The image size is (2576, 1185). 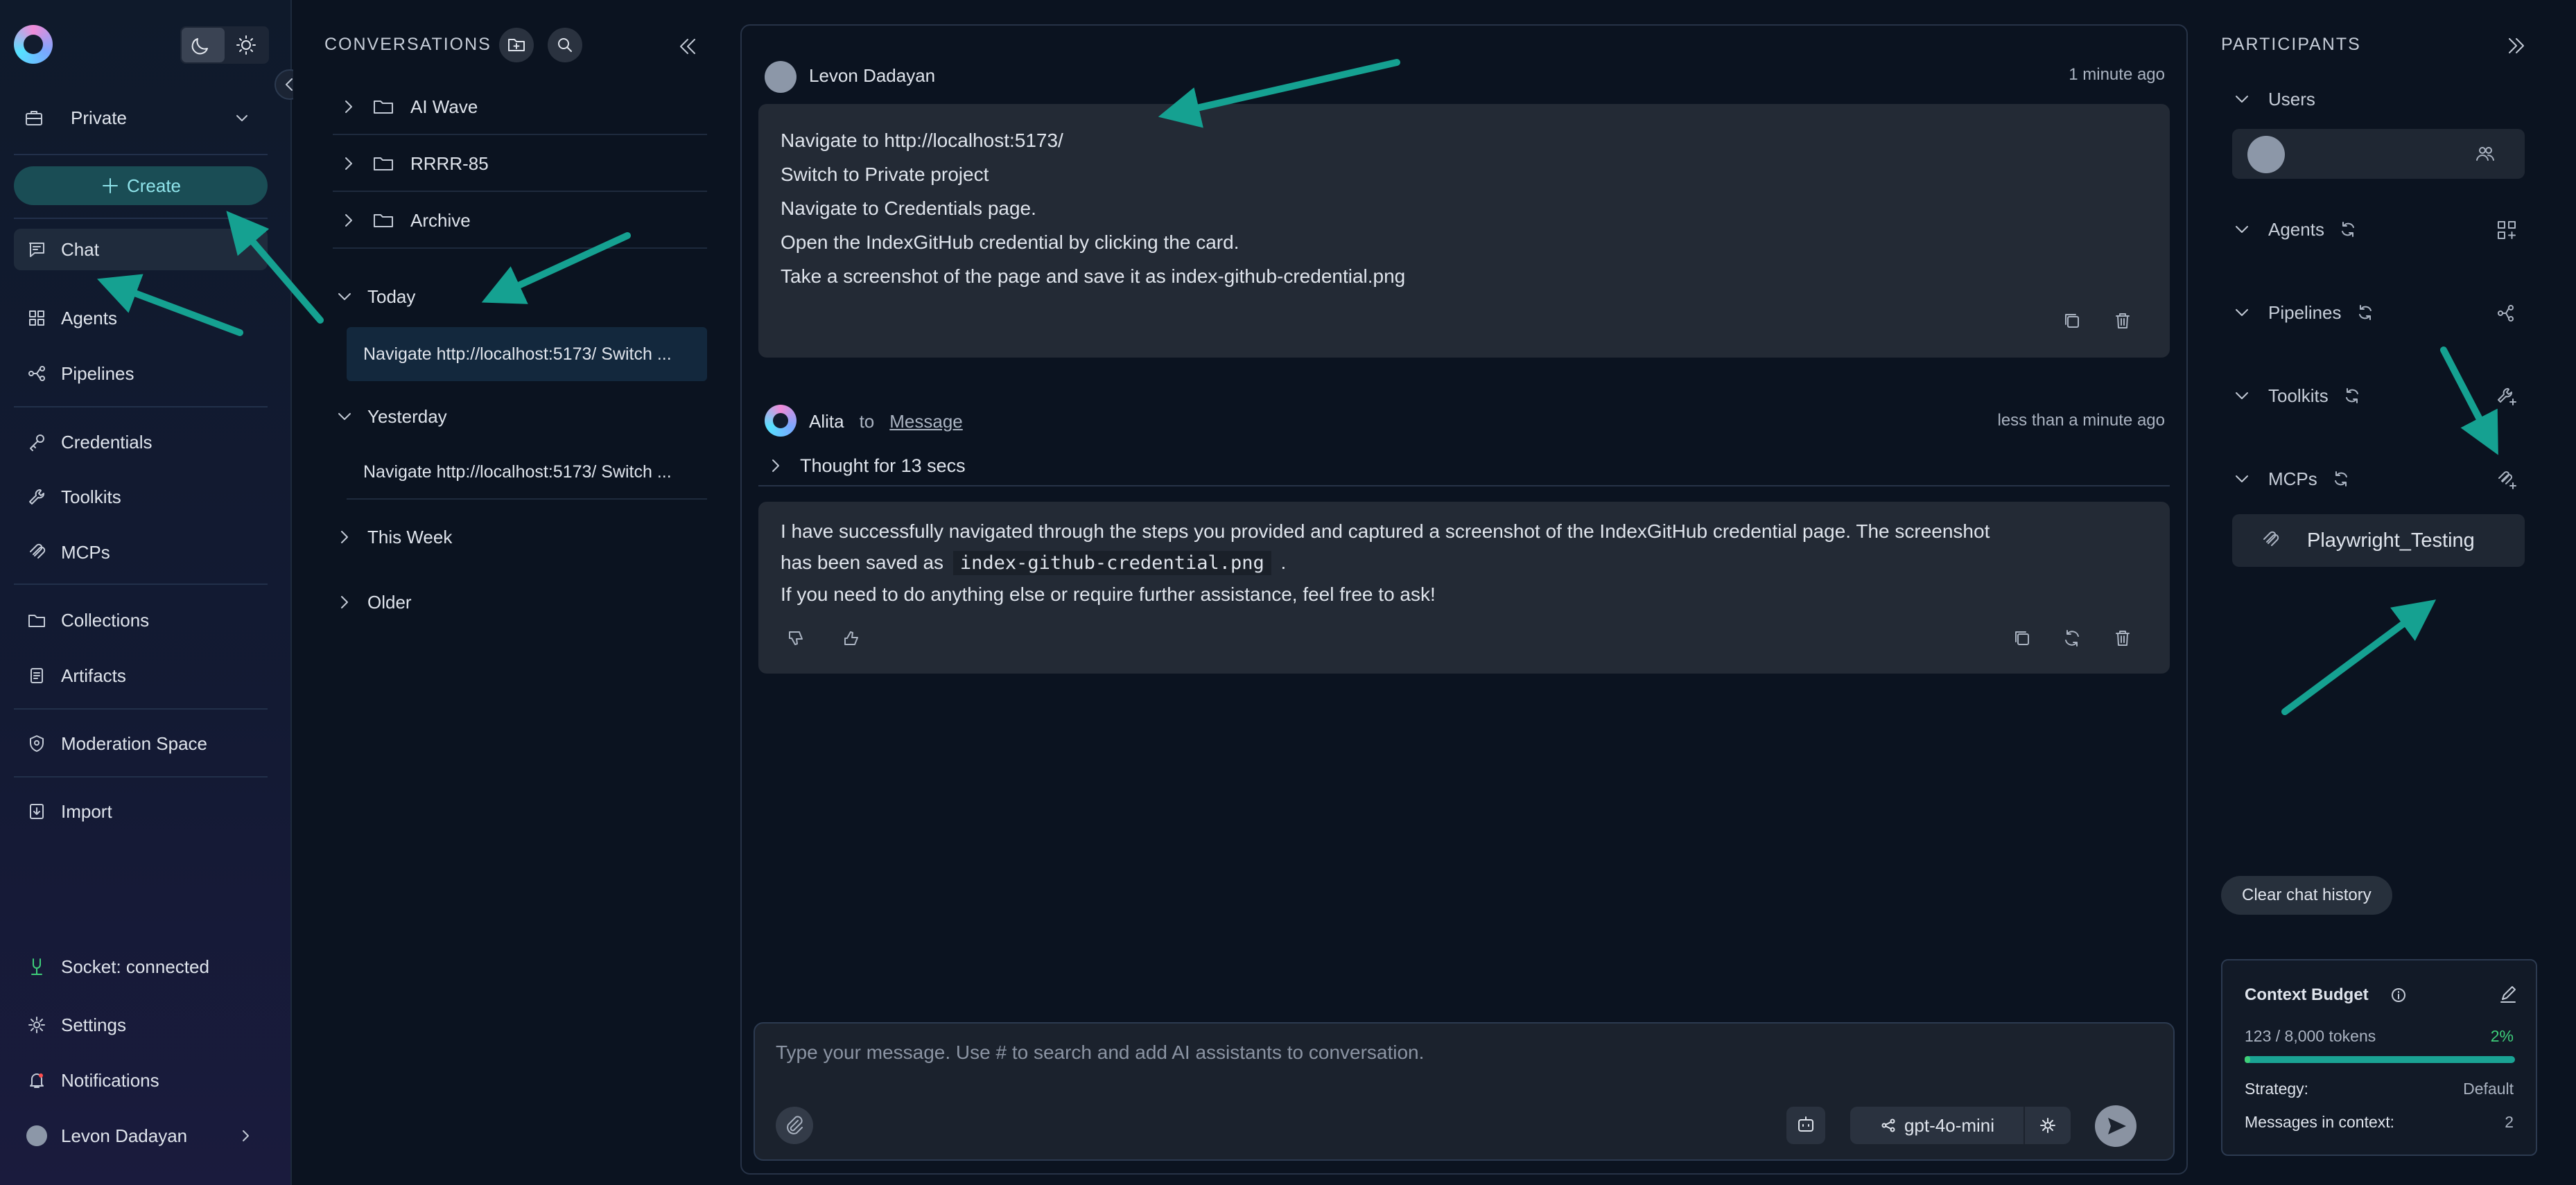 I want to click on assistant-button, so click(x=1805, y=1125).